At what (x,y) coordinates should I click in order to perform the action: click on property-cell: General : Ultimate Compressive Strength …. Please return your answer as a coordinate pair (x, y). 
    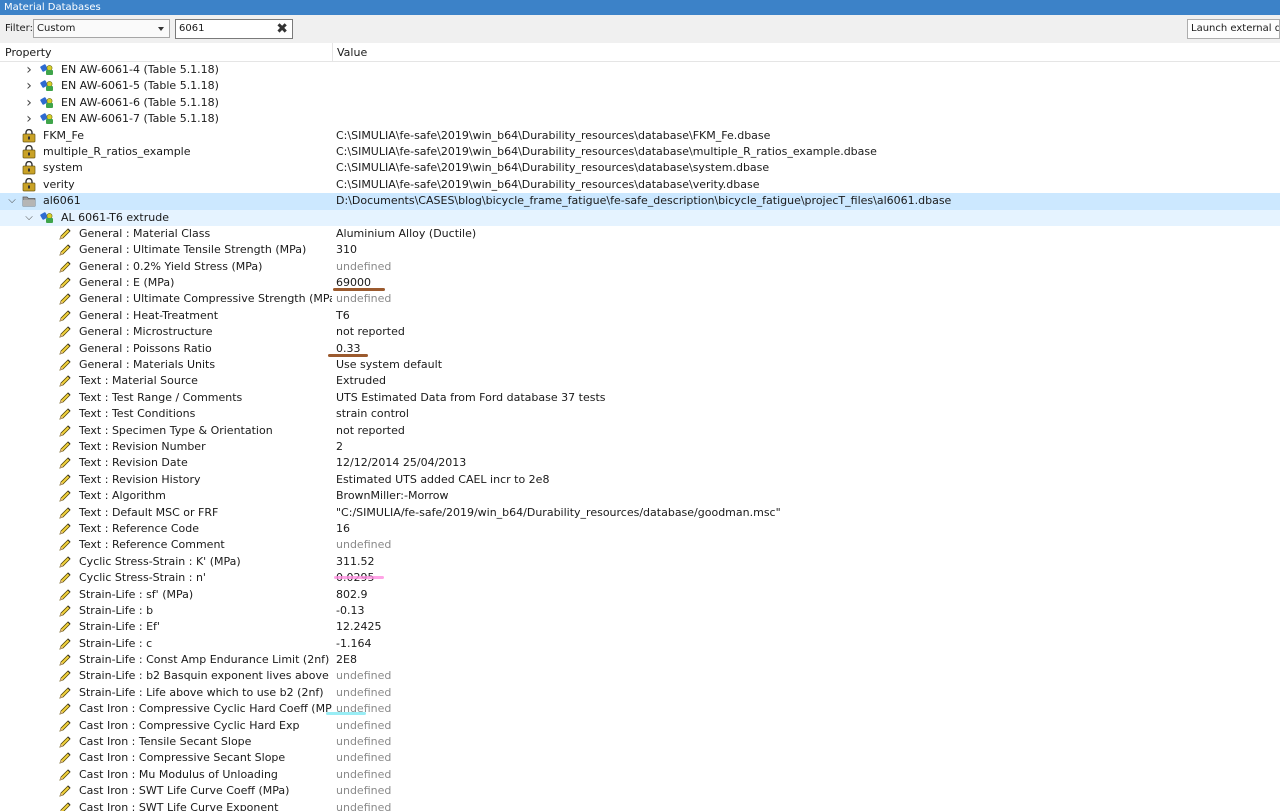
    Looking at the image, I should click on (166, 299).